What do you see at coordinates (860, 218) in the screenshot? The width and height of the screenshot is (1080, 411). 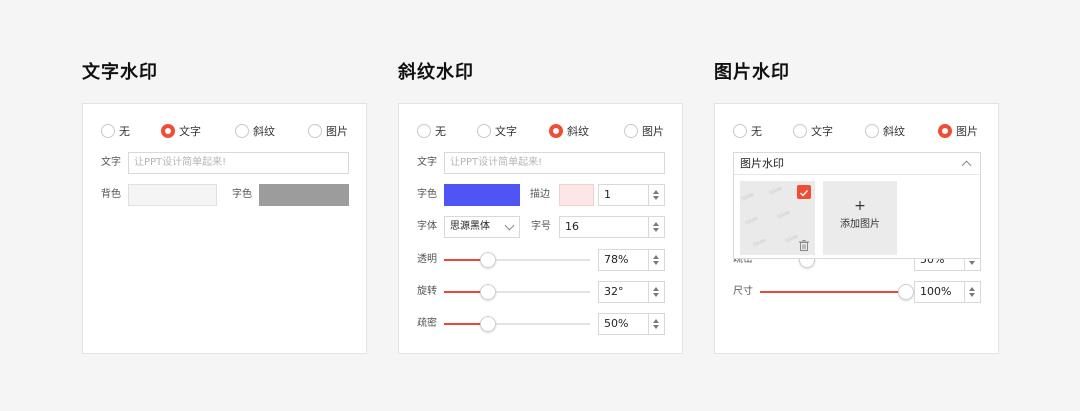 I see `add-image-button: + 添加图片` at bounding box center [860, 218].